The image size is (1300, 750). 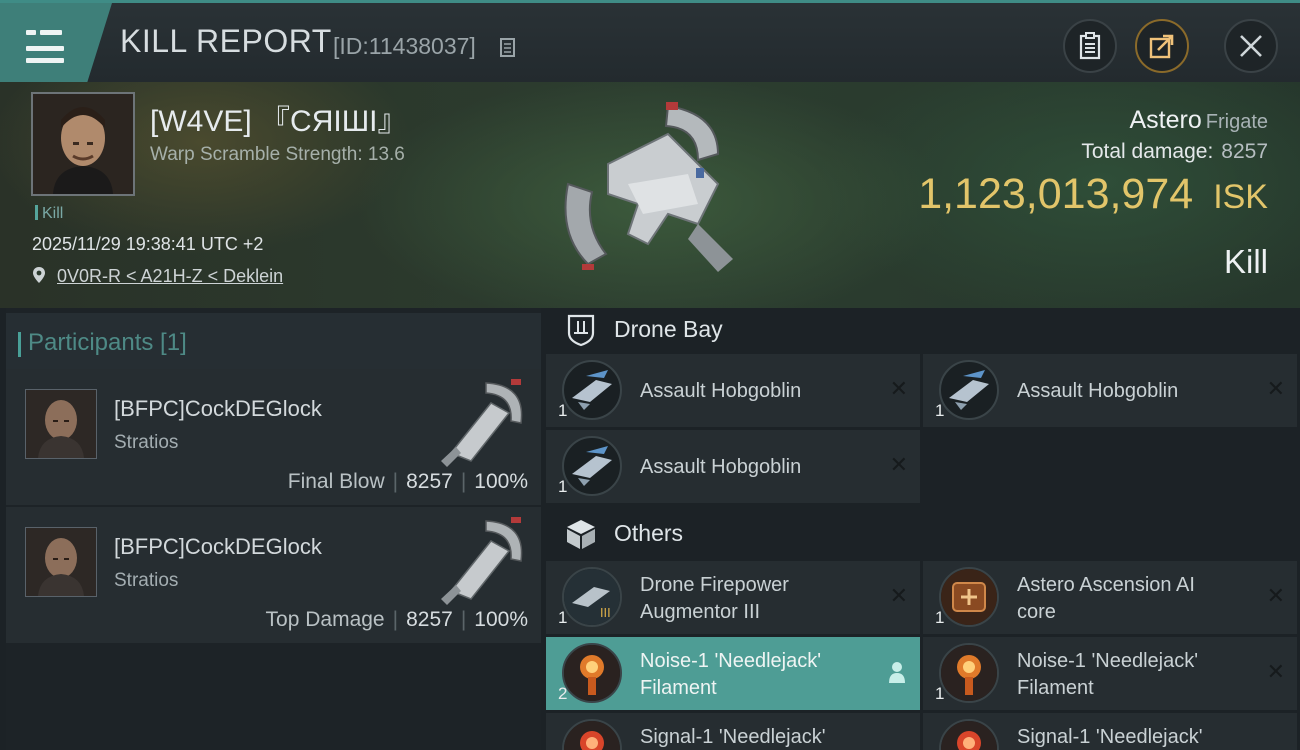 What do you see at coordinates (1240, 197) in the screenshot?
I see `isk-unit: ISK` at bounding box center [1240, 197].